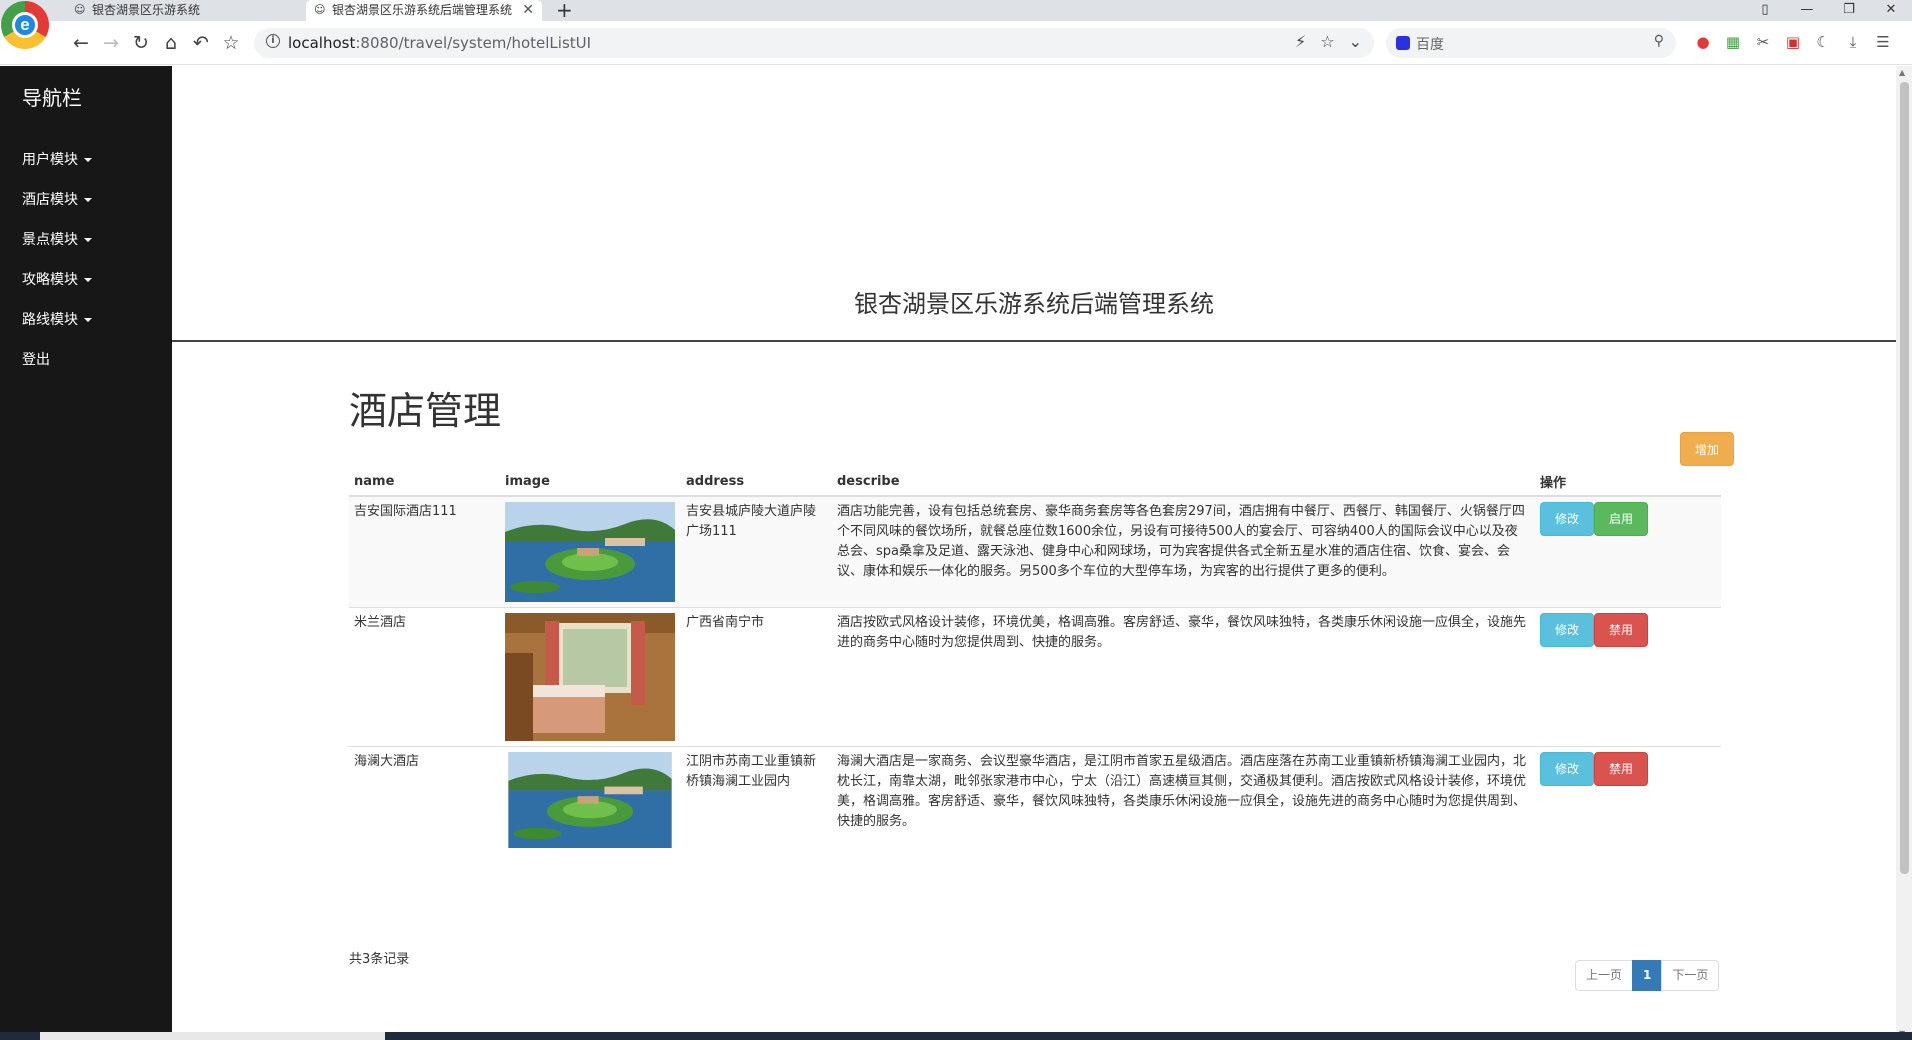 The image size is (1912, 1040). Describe the element at coordinates (1327, 41) in the screenshot. I see `favorite-star-icon: ☆` at that location.